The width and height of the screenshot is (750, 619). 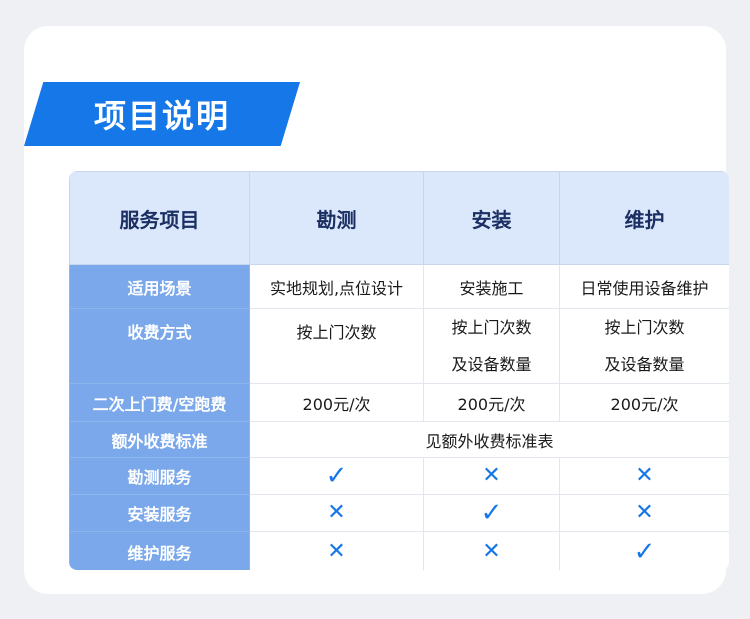 What do you see at coordinates (159, 476) in the screenshot?
I see `row-label-survey-service: 勘测服务` at bounding box center [159, 476].